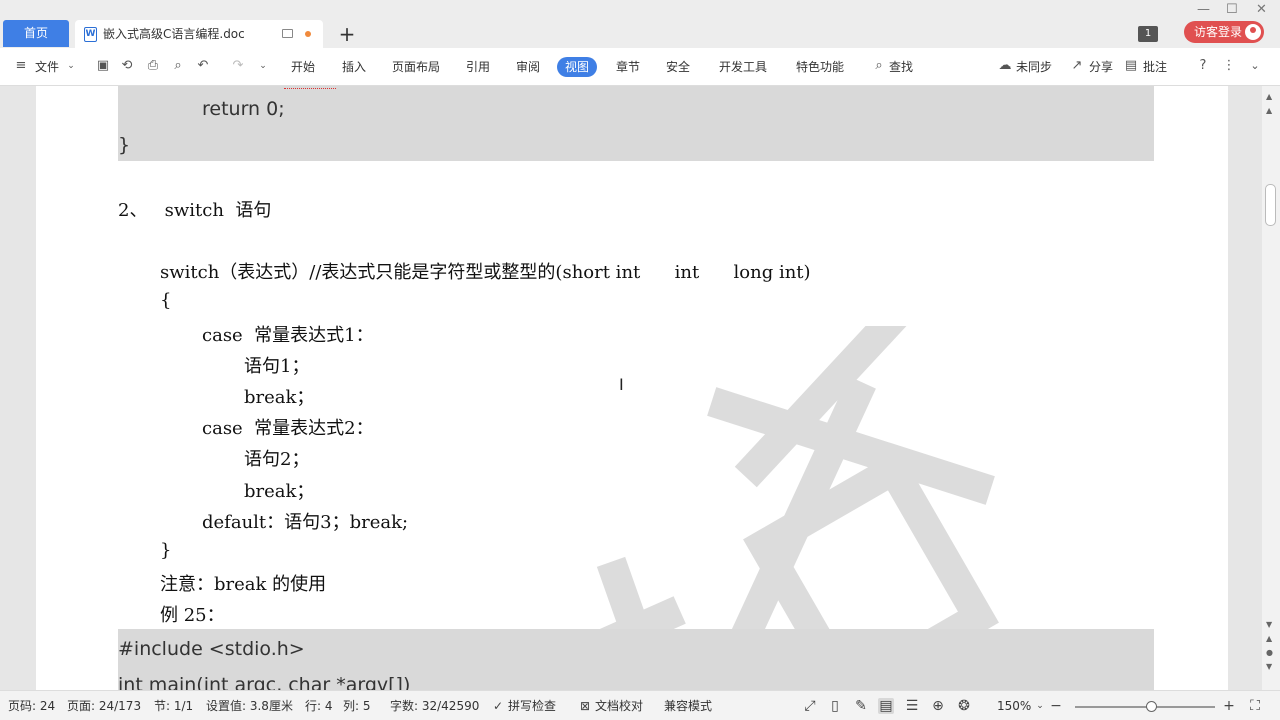  Describe the element at coordinates (619, 706) in the screenshot. I see `proofread-button: 文档校对` at that location.